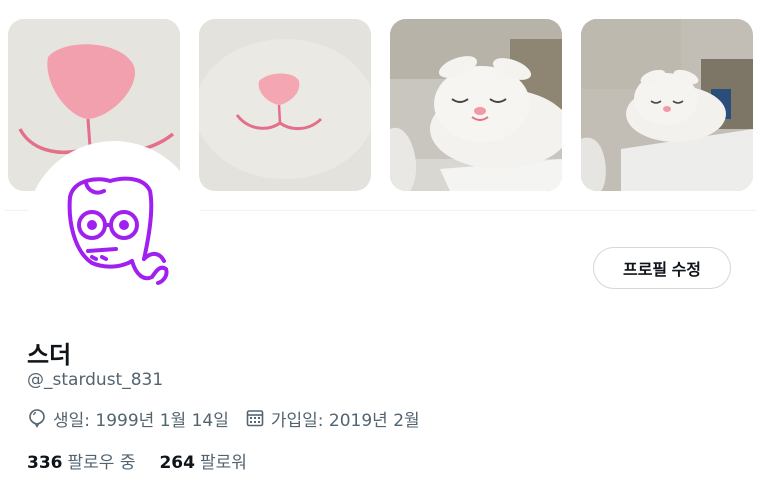  What do you see at coordinates (118, 230) in the screenshot?
I see `doodle-avatar-icon` at bounding box center [118, 230].